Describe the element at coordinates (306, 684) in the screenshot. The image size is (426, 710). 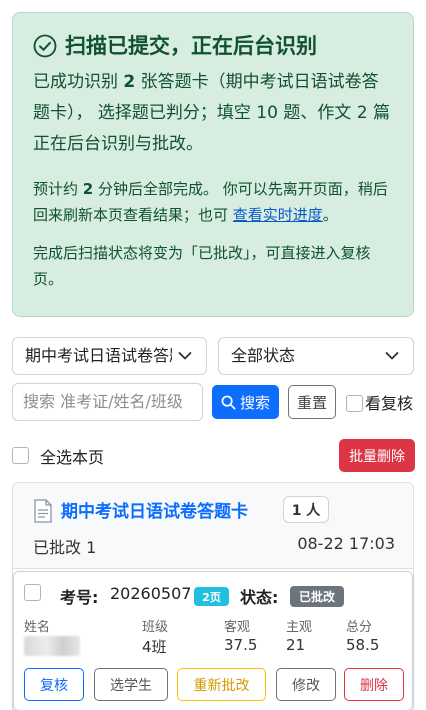
I see `edit-button: 修改` at that location.